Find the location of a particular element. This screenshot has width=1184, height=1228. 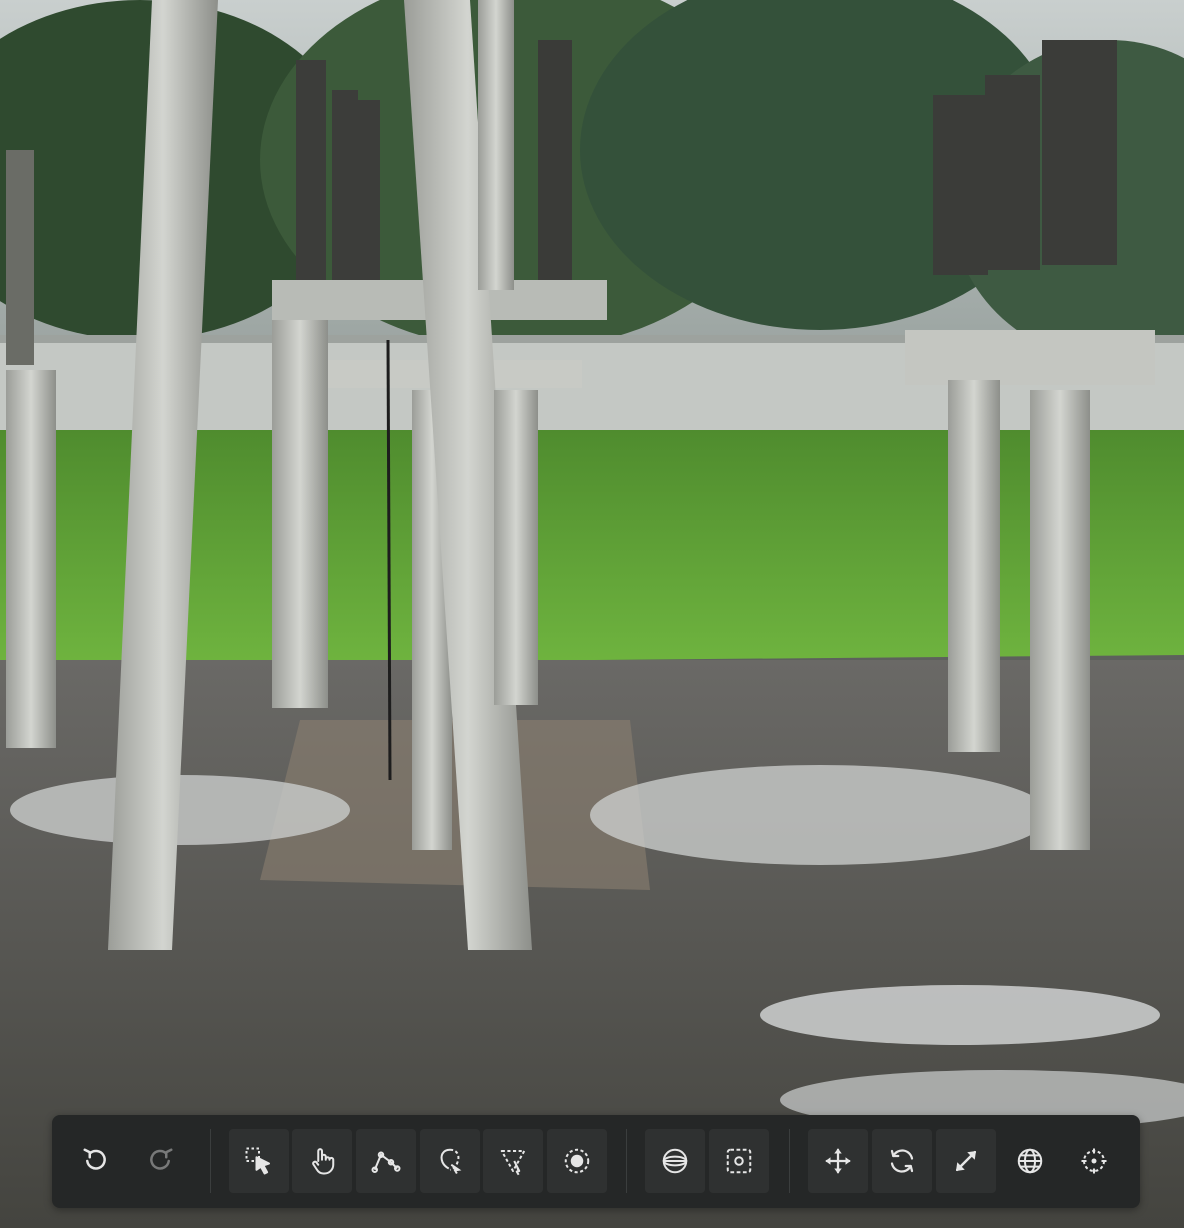

undo-button is located at coordinates (96, 1161).